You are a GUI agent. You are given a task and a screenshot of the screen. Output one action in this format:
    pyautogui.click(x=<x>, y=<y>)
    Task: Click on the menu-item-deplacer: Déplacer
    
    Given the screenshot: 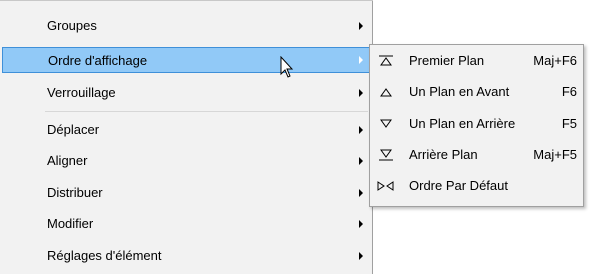 What is the action you would take?
    pyautogui.click(x=186, y=130)
    